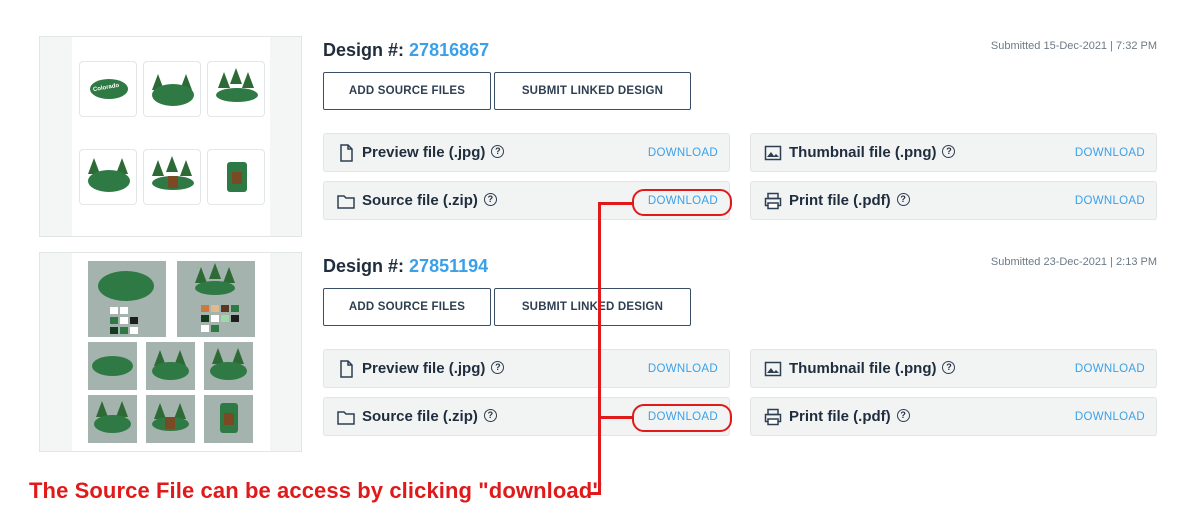 The height and width of the screenshot is (528, 1200). Describe the element at coordinates (448, 266) in the screenshot. I see `design-number-link: 27851194` at that location.